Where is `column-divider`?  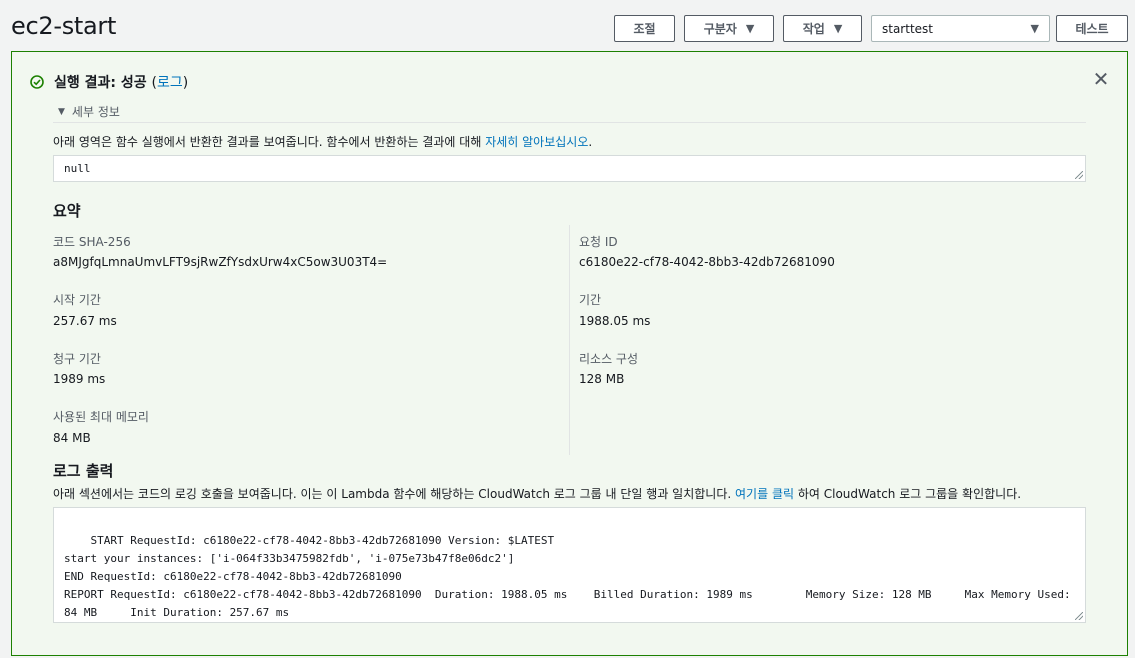
column-divider is located at coordinates (569, 340).